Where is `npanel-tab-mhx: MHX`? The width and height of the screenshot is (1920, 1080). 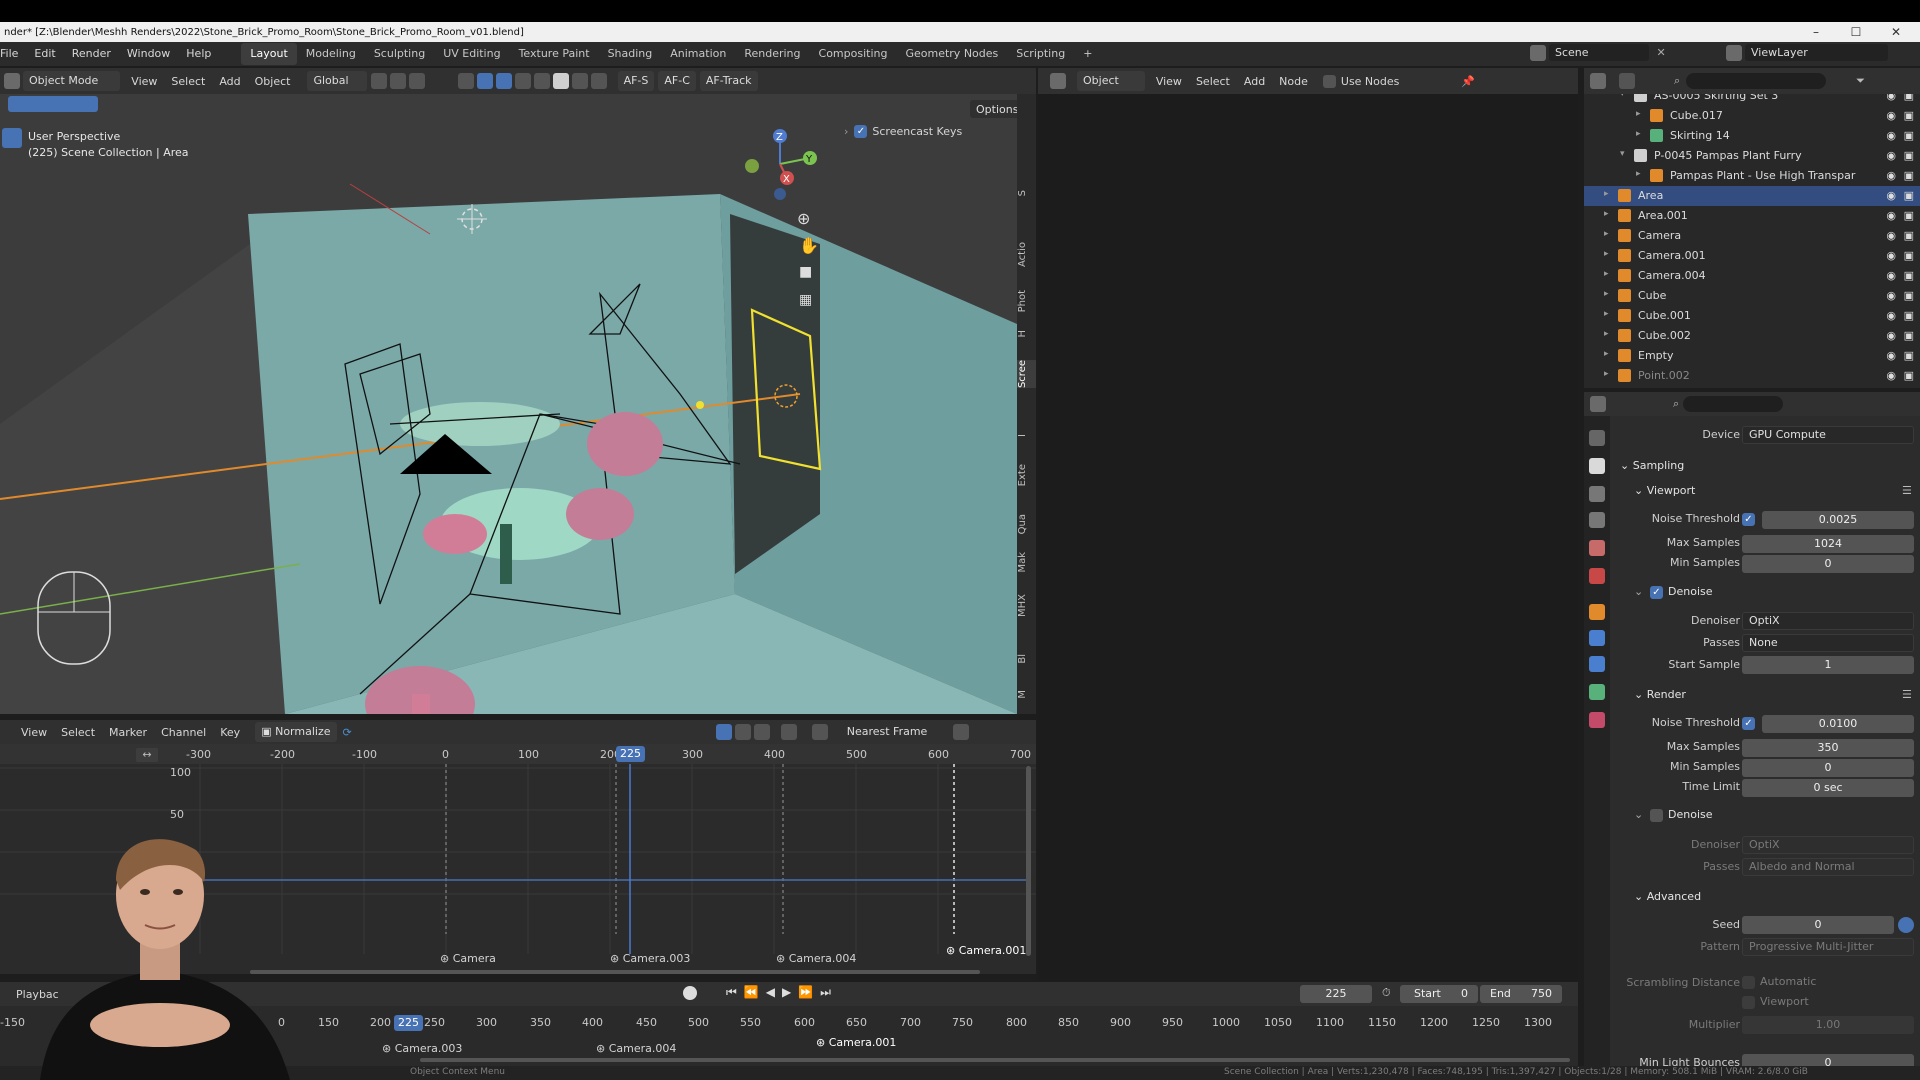 npanel-tab-mhx: MHX is located at coordinates (1026, 605).